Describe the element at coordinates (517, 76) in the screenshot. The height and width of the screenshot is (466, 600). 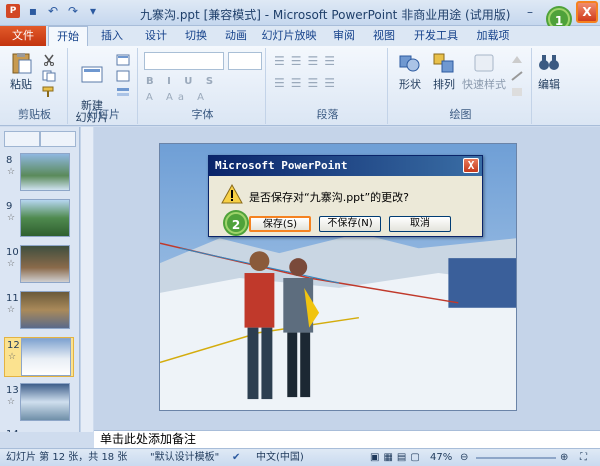
I see `shape-outline-icon` at that location.